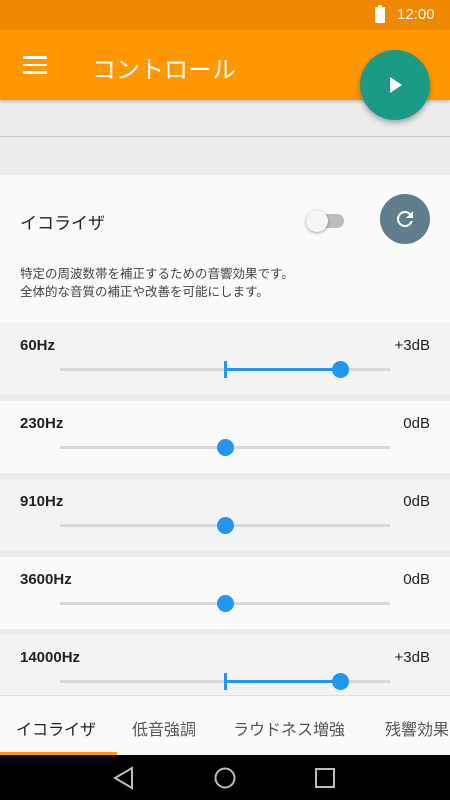  I want to click on page-title: コントロール, so click(164, 70).